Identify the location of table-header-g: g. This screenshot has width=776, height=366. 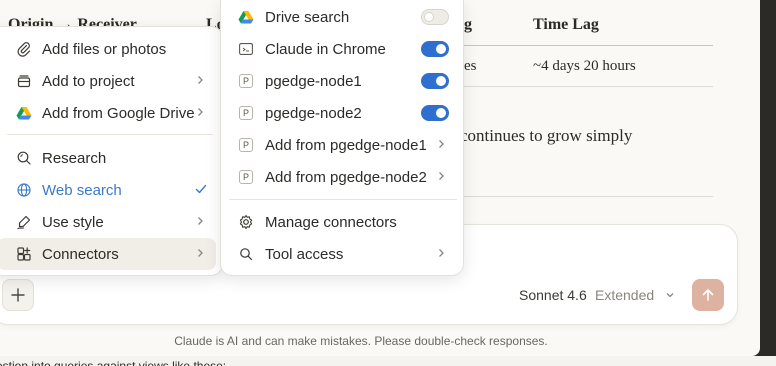
(468, 24).